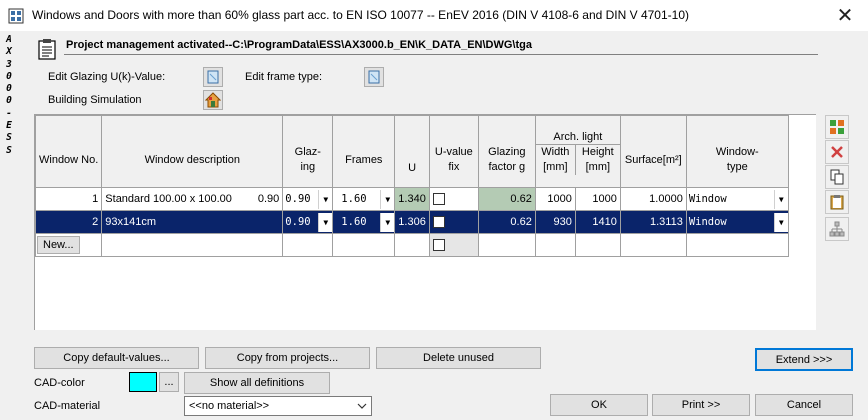 Image resolution: width=868 pixels, height=420 pixels. Describe the element at coordinates (95, 100) in the screenshot. I see `building-simulation-label: Building Simulation` at that location.